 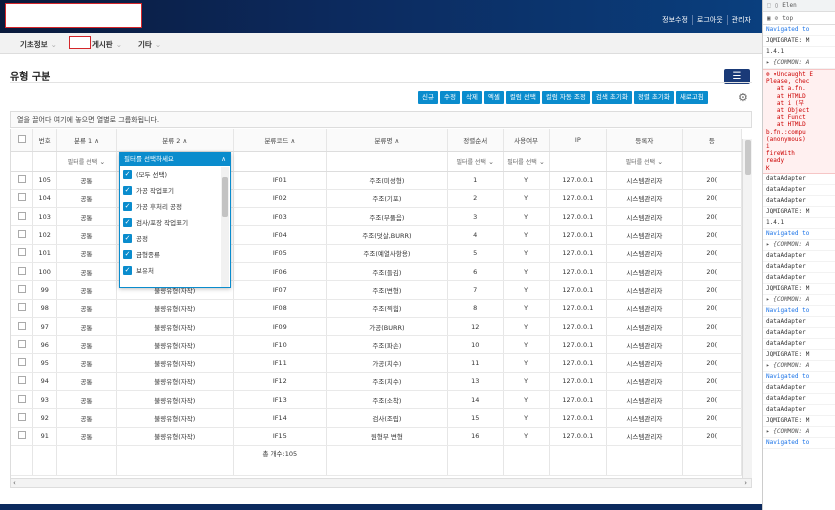 What do you see at coordinates (522, 97) in the screenshot?
I see `column-select-button: 컬럼 선택` at bounding box center [522, 97].